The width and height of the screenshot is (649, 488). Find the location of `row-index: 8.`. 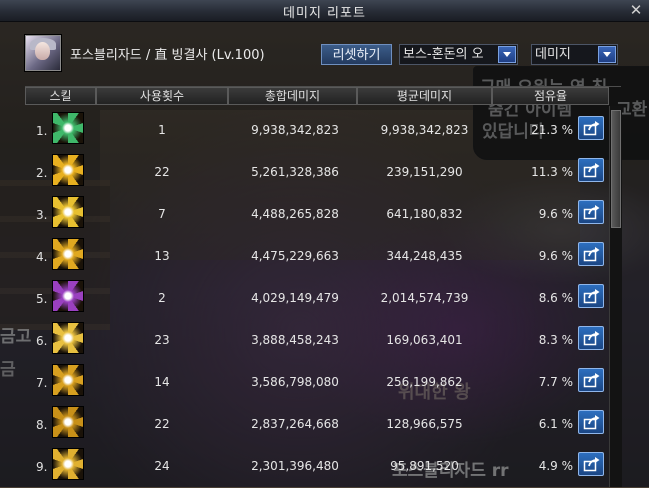

row-index: 8. is located at coordinates (42, 425).